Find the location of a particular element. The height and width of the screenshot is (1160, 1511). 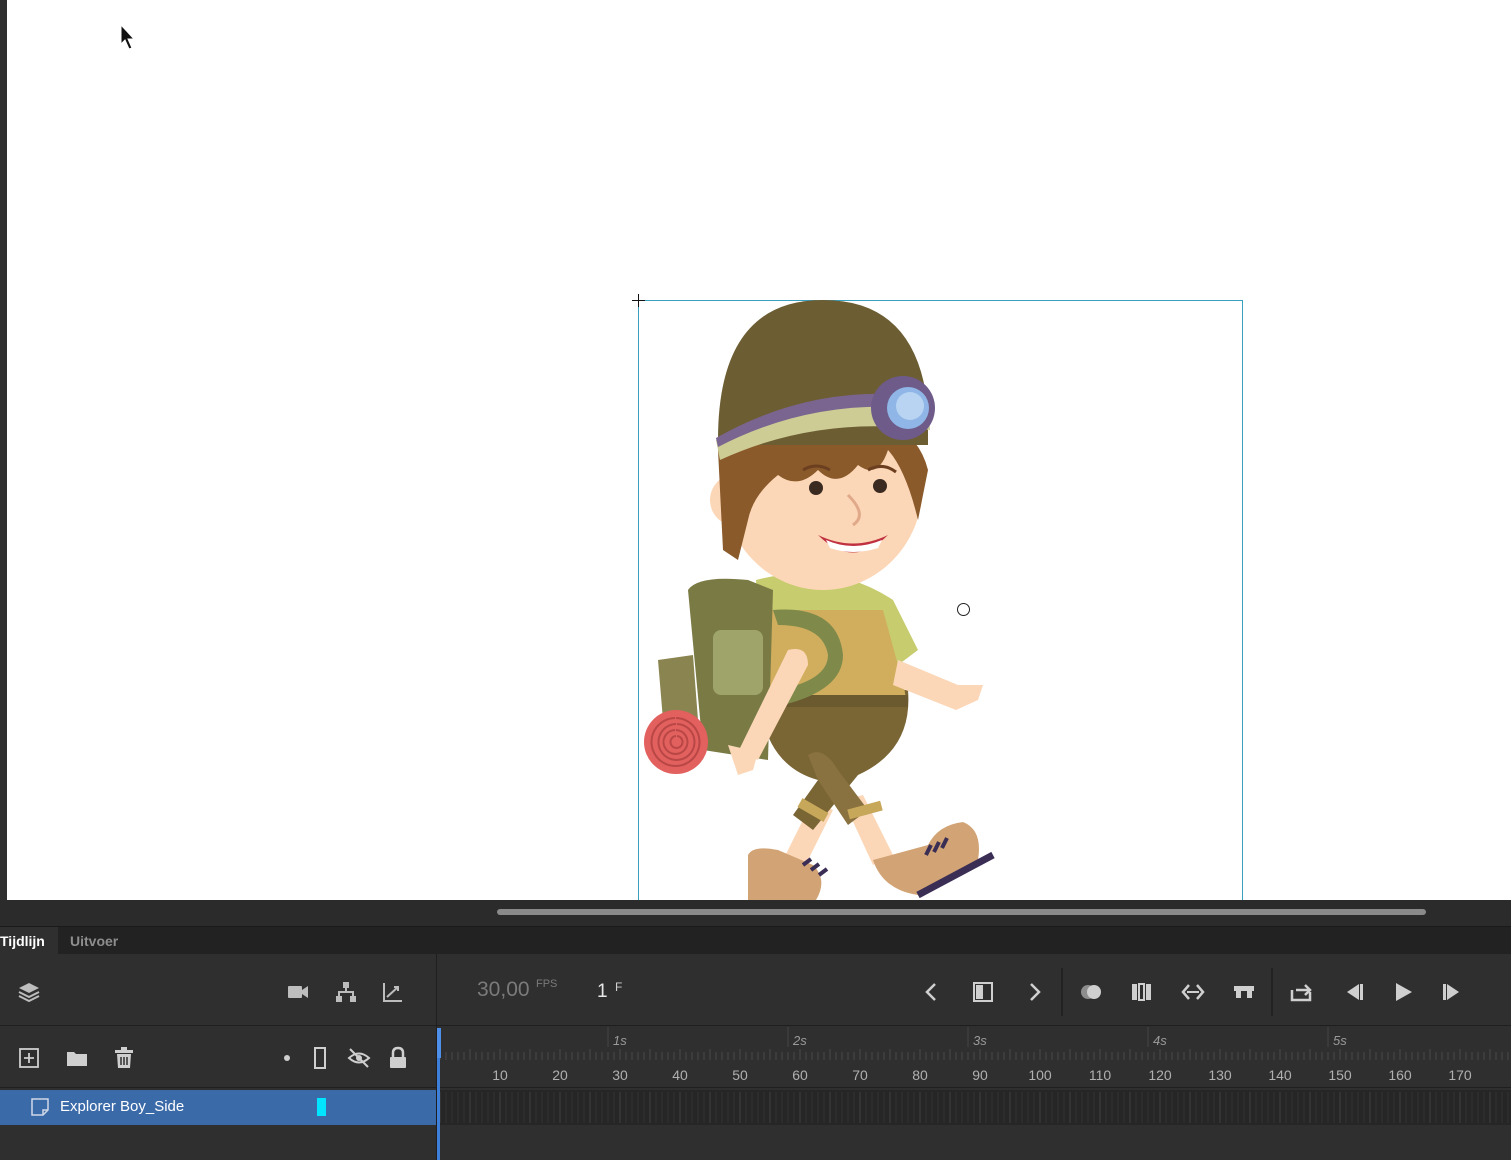

frame-number-label: 90 is located at coordinates (980, 1075).